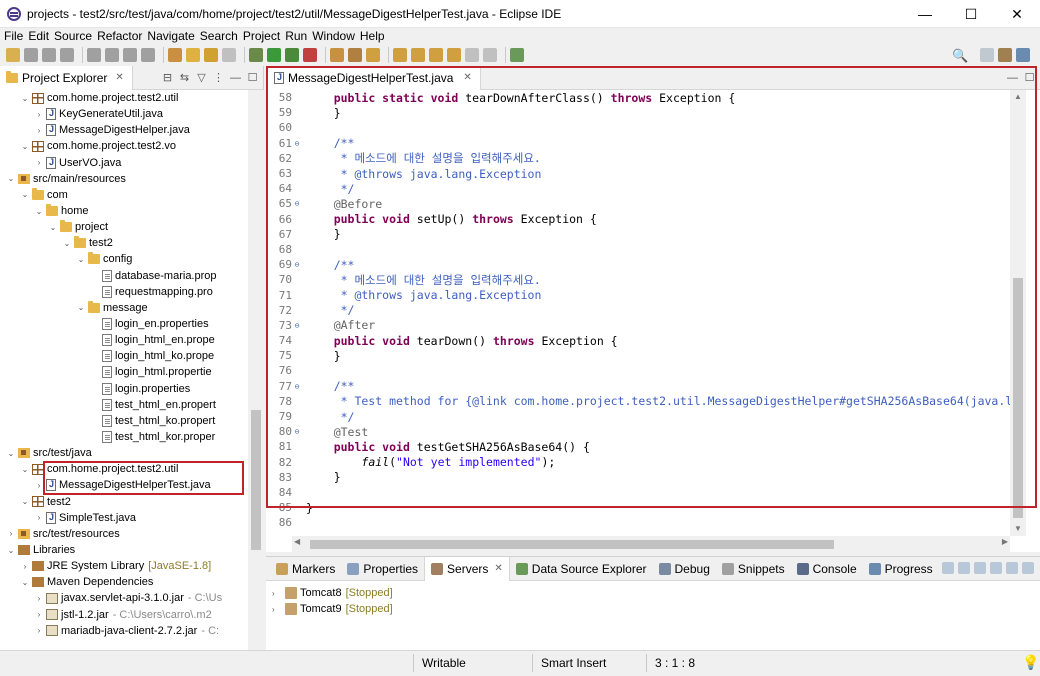 The image size is (1040, 676). What do you see at coordinates (1005, 55) in the screenshot?
I see `java-ee-perspective-icon` at bounding box center [1005, 55].